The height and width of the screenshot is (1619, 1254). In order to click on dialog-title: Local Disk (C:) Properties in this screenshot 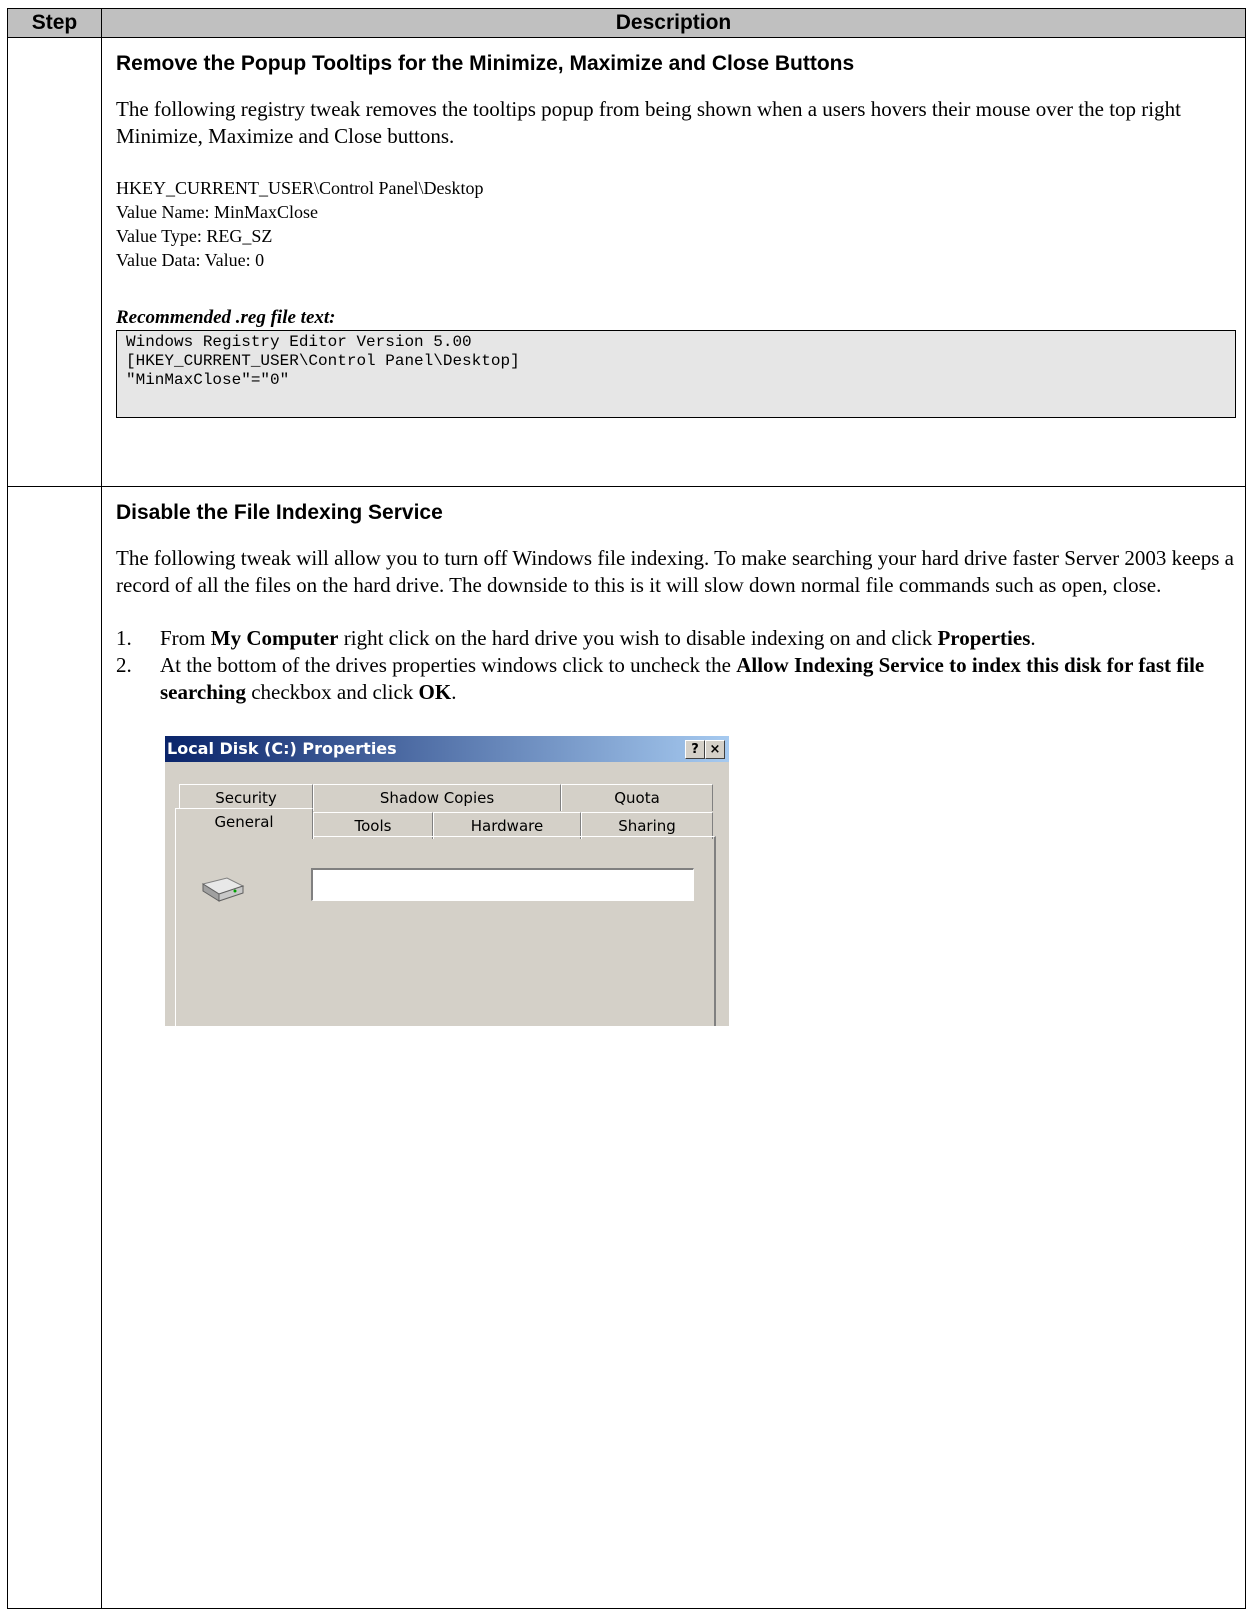, I will do `click(282, 748)`.